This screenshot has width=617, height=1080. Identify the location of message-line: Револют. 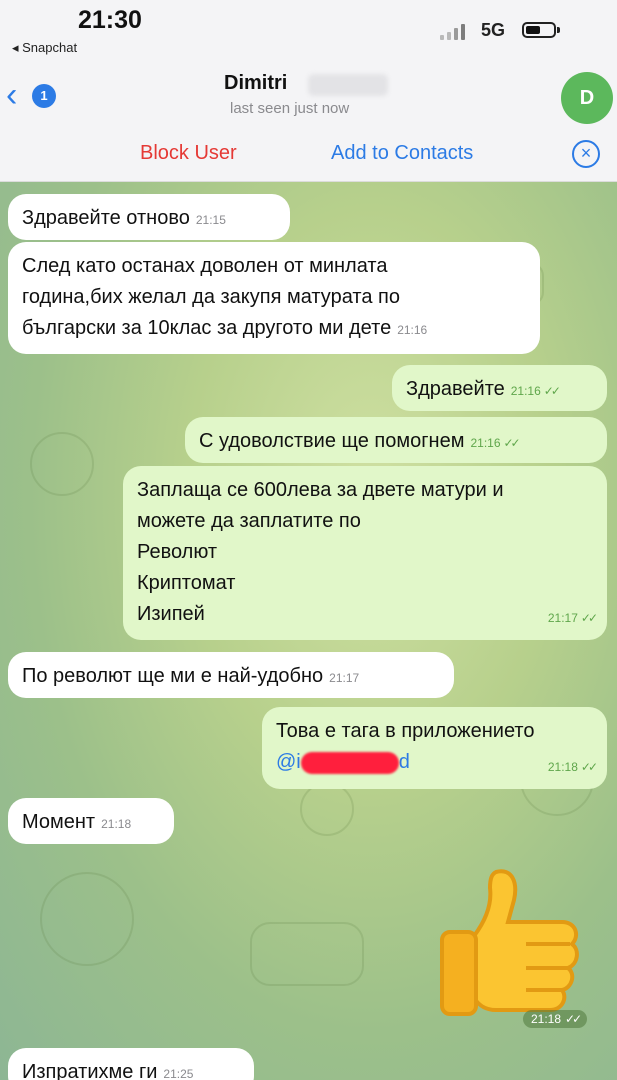
(177, 552).